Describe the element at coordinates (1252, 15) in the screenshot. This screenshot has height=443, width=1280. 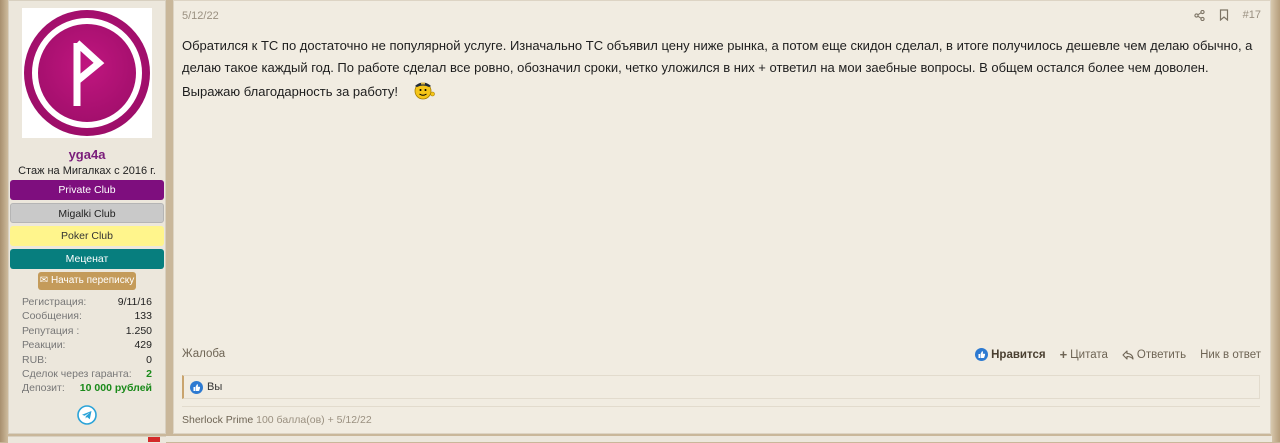
I see `post-number-link: #17` at that location.